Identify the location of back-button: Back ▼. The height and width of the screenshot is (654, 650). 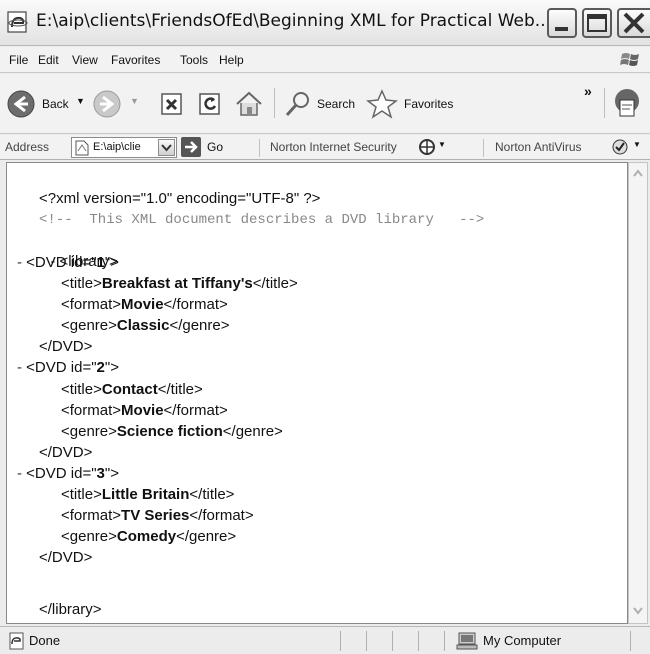
(46, 104).